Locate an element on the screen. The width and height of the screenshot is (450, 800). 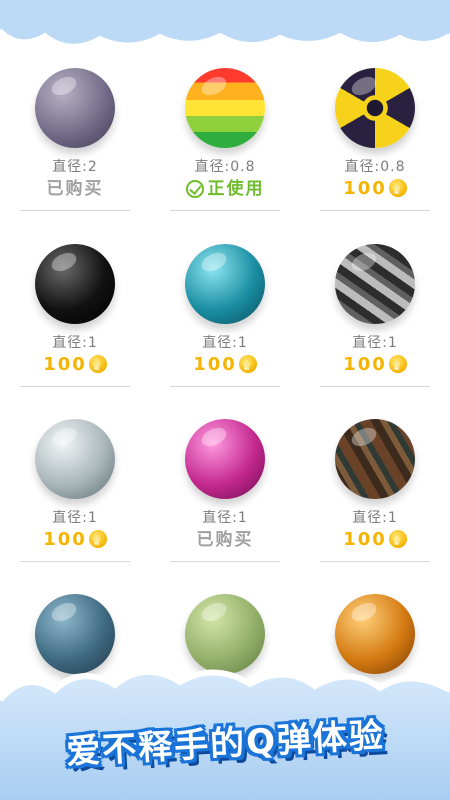
black-glass-ball-icon is located at coordinates (75, 284).